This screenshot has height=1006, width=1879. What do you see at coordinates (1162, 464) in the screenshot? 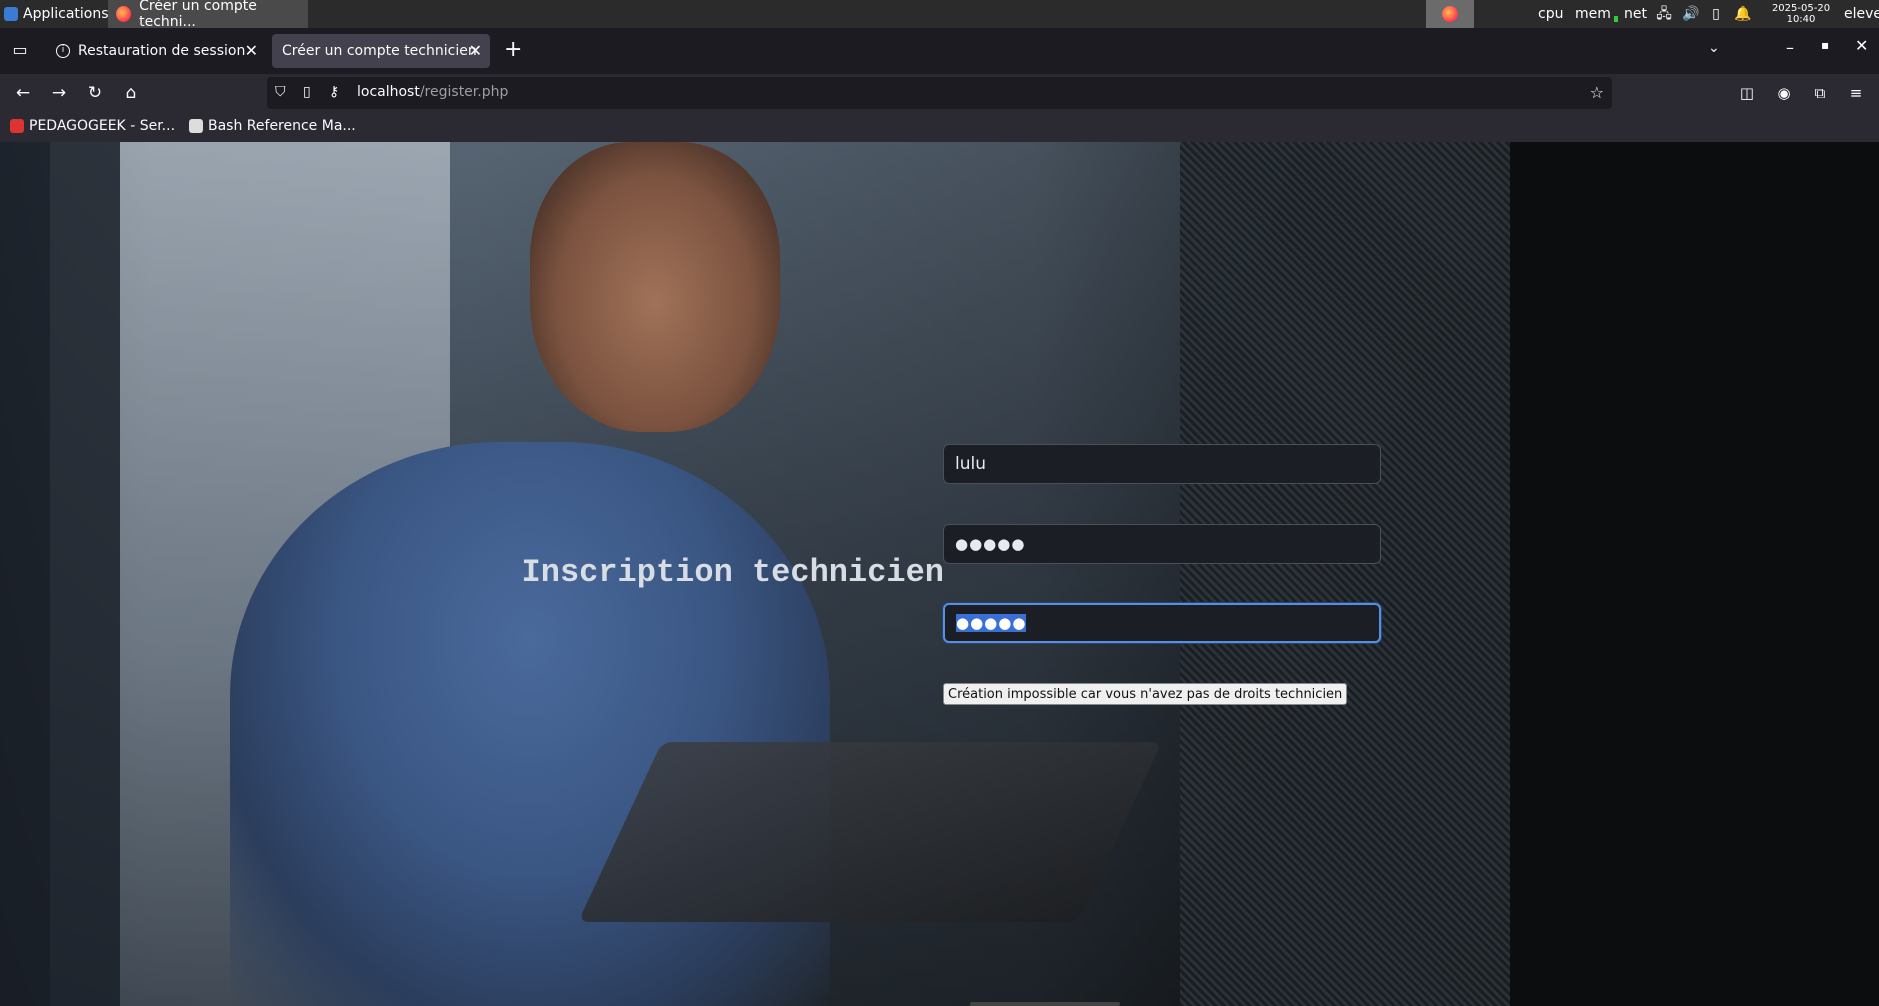
I see `username-field: lulu` at bounding box center [1162, 464].